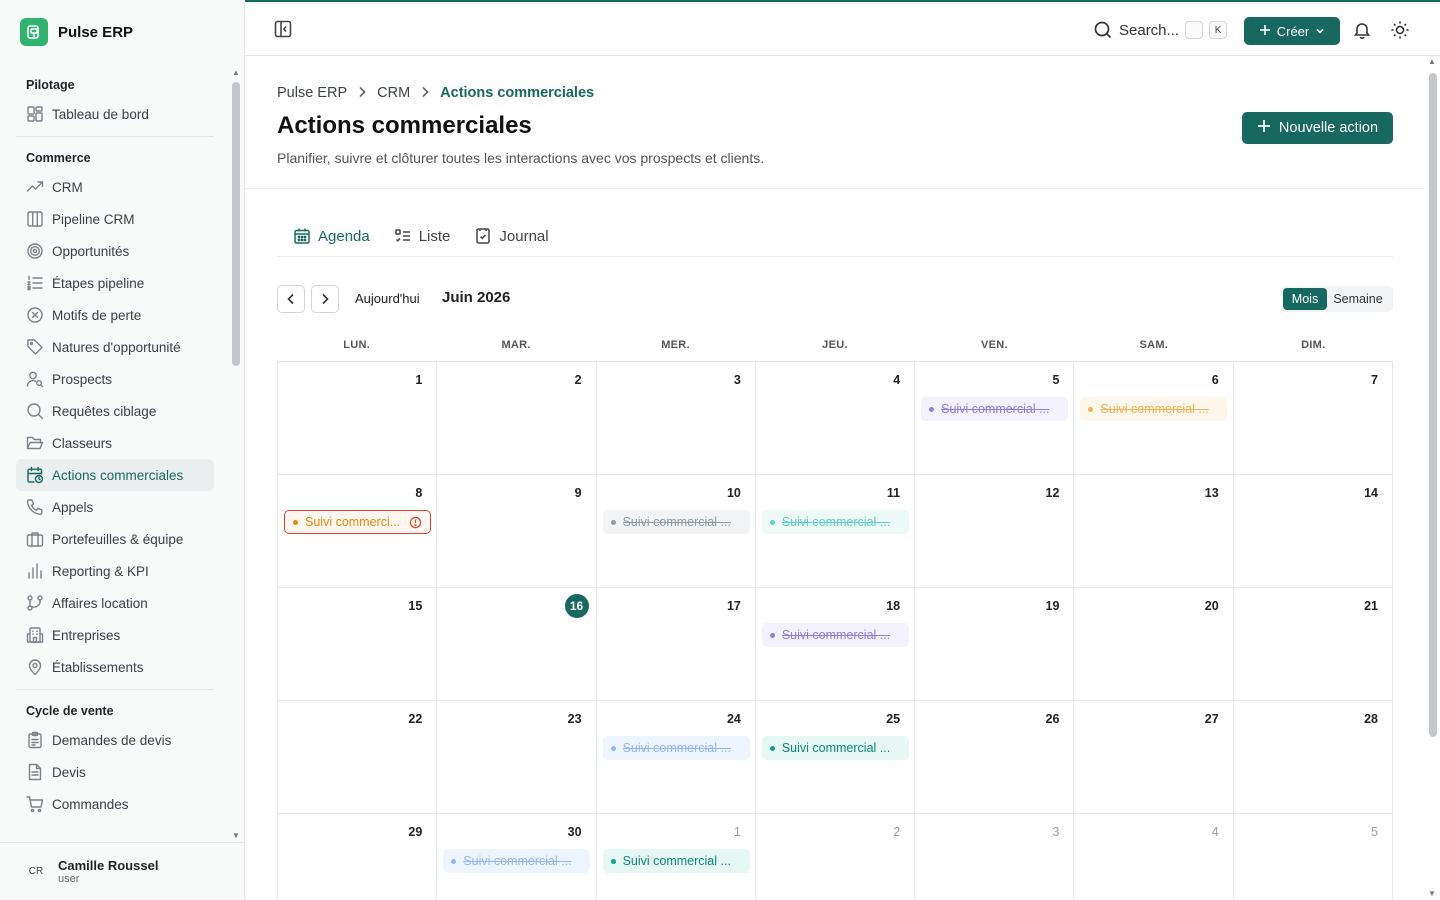 Image resolution: width=1440 pixels, height=900 pixels. Describe the element at coordinates (1313, 418) in the screenshot. I see `day-cell: 7` at that location.